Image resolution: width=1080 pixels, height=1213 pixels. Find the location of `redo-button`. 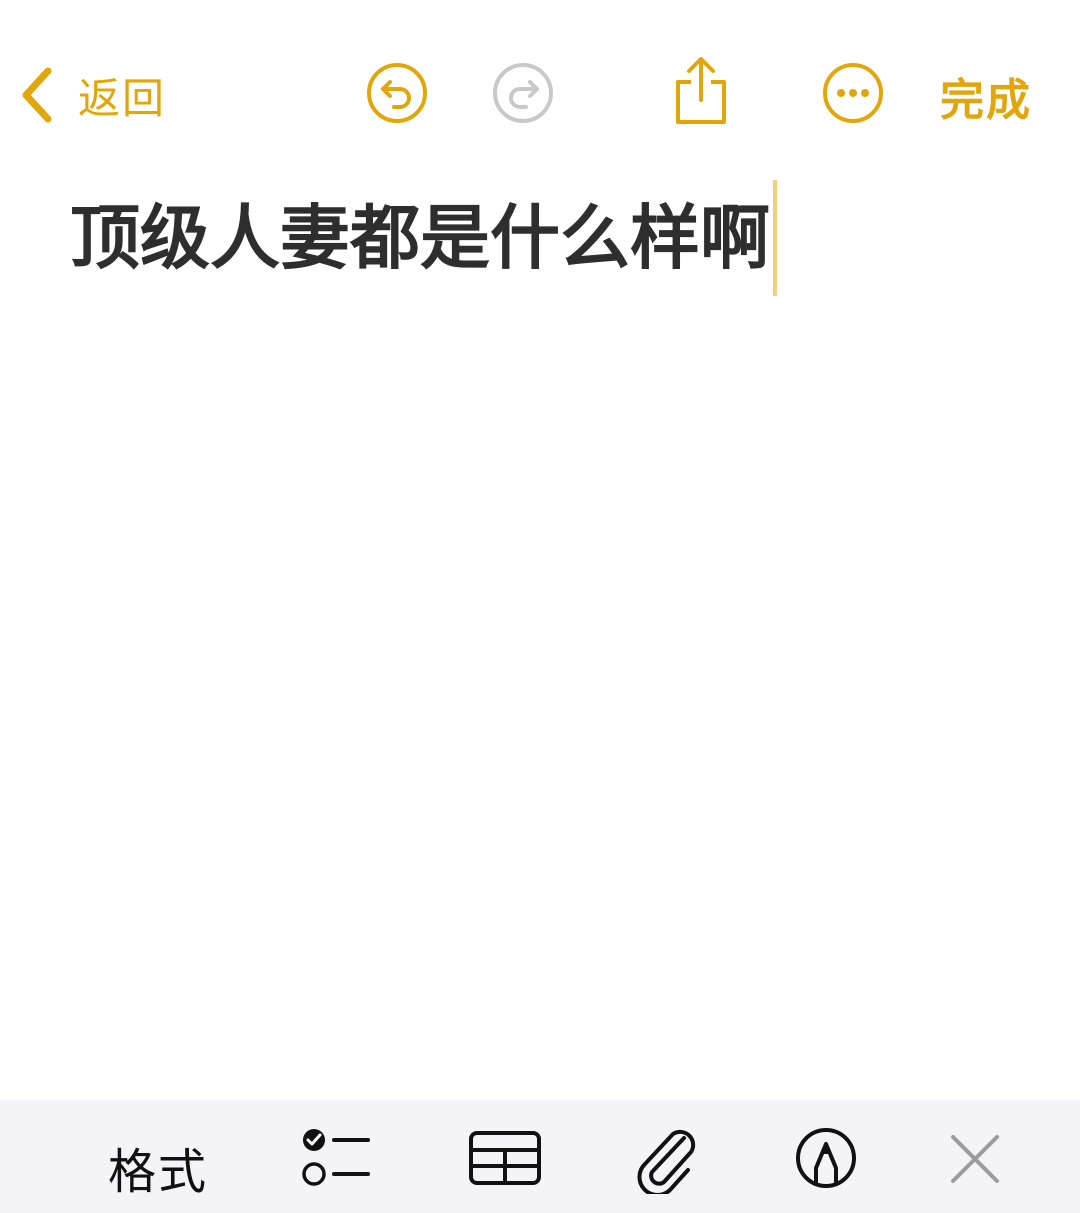

redo-button is located at coordinates (523, 95).